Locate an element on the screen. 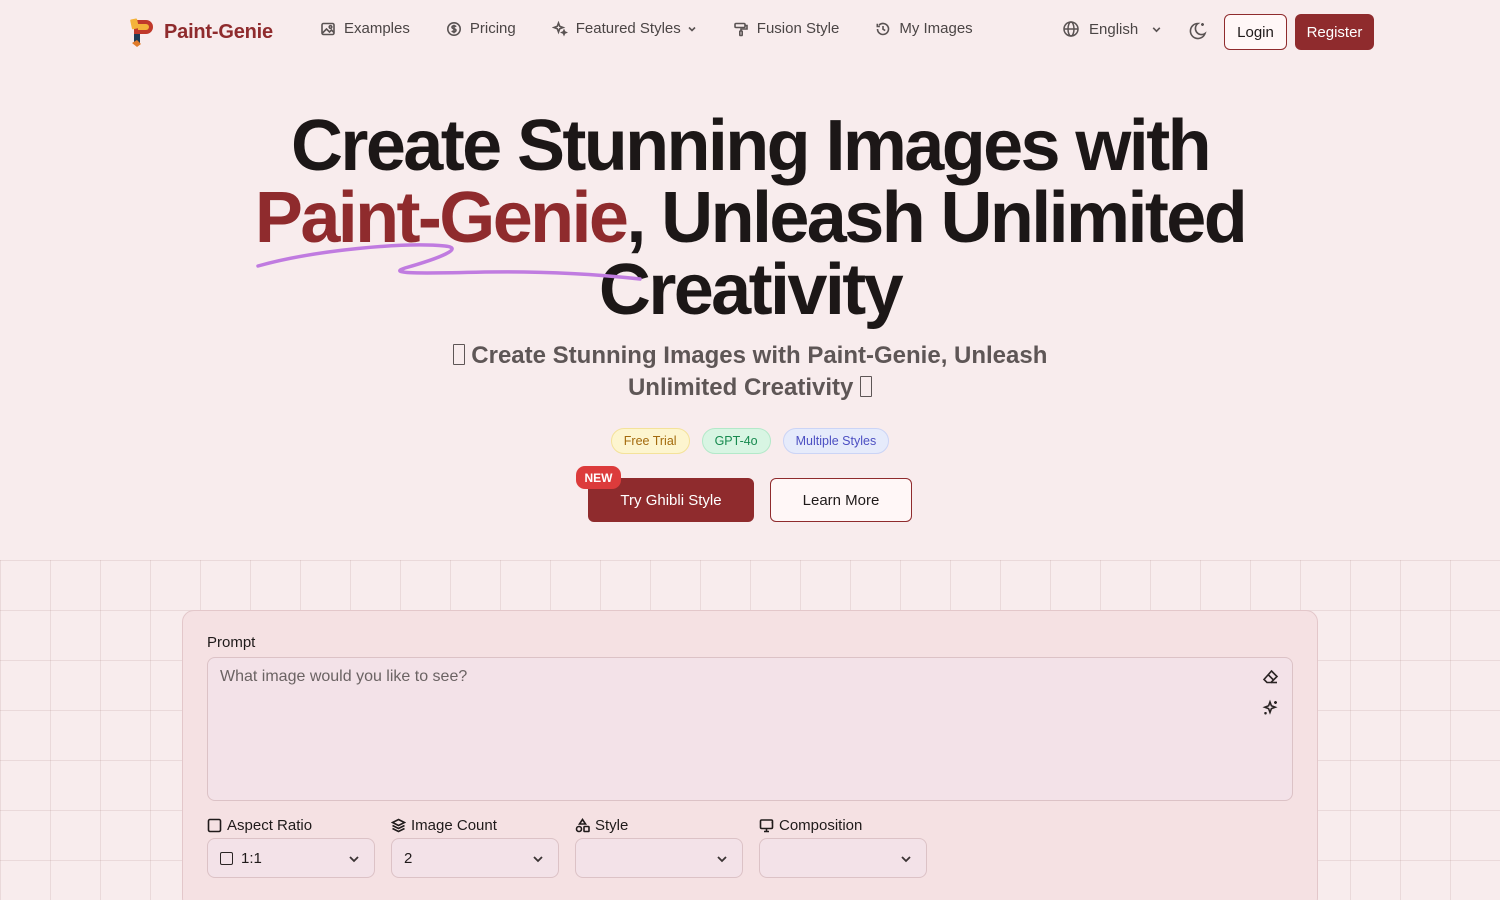 The image size is (1500, 900). clear-prompt-button is located at coordinates (1272, 678).